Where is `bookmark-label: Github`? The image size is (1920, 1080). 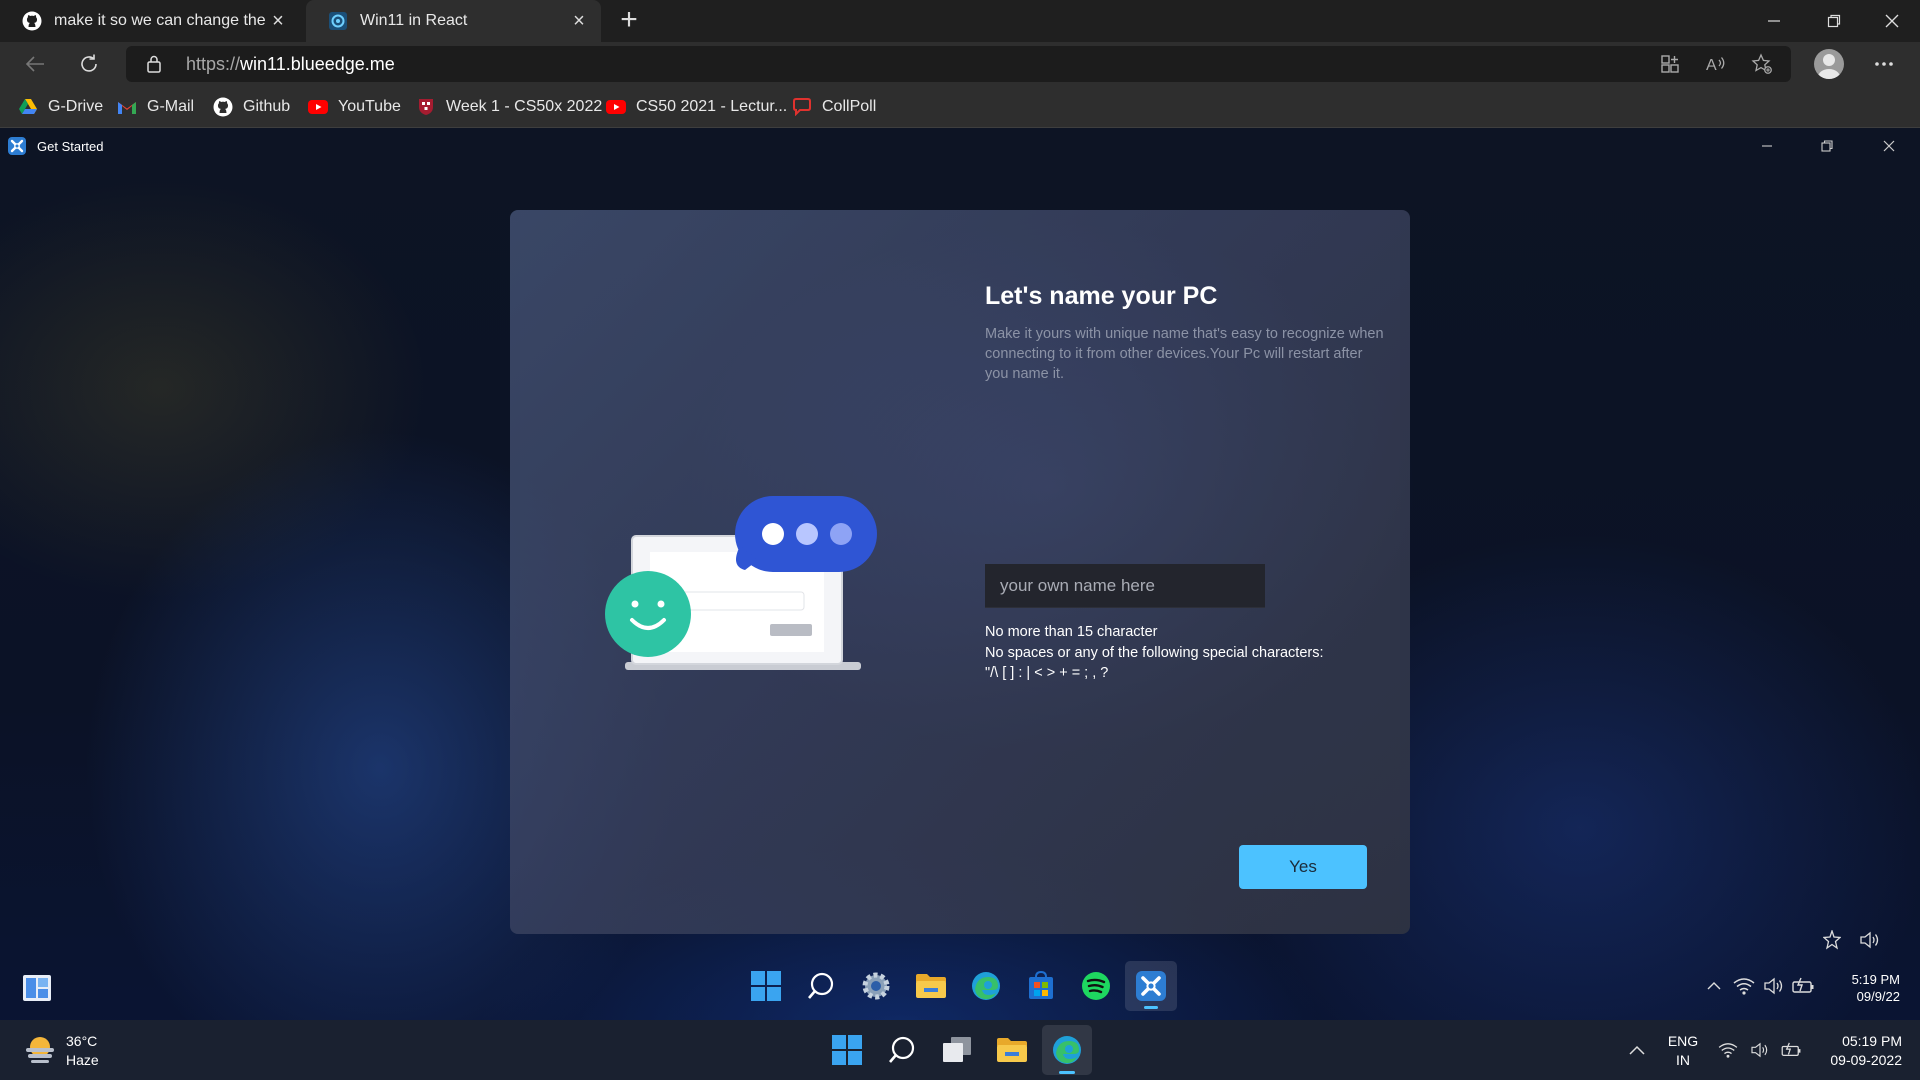 bookmark-label: Github is located at coordinates (267, 106).